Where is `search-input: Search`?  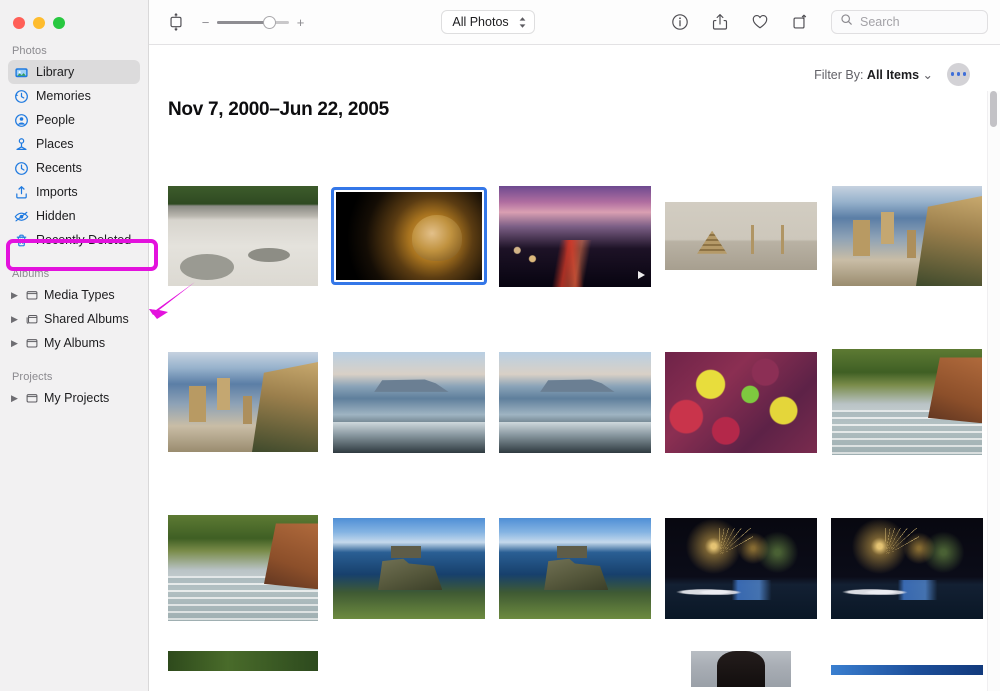 search-input: Search is located at coordinates (909, 22).